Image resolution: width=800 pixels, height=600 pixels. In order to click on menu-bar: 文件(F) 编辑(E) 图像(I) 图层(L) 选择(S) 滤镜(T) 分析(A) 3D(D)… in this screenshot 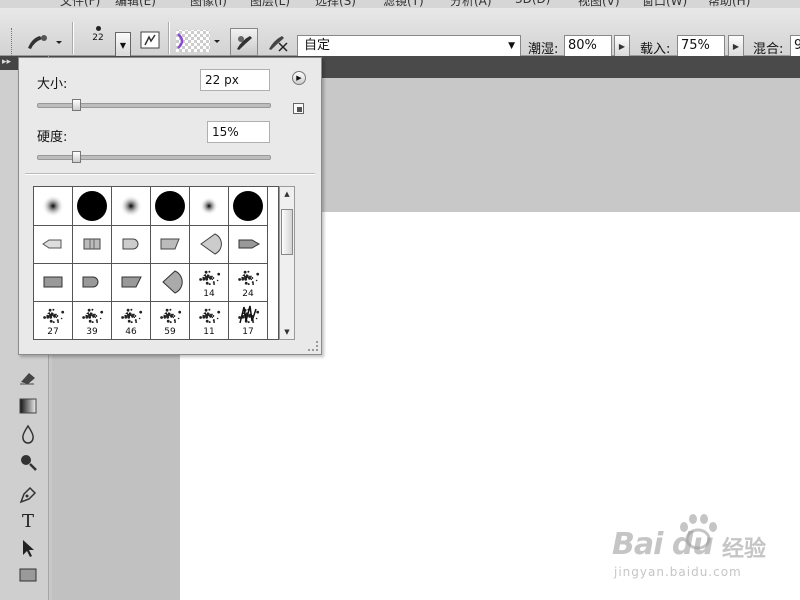, I will do `click(400, 4)`.